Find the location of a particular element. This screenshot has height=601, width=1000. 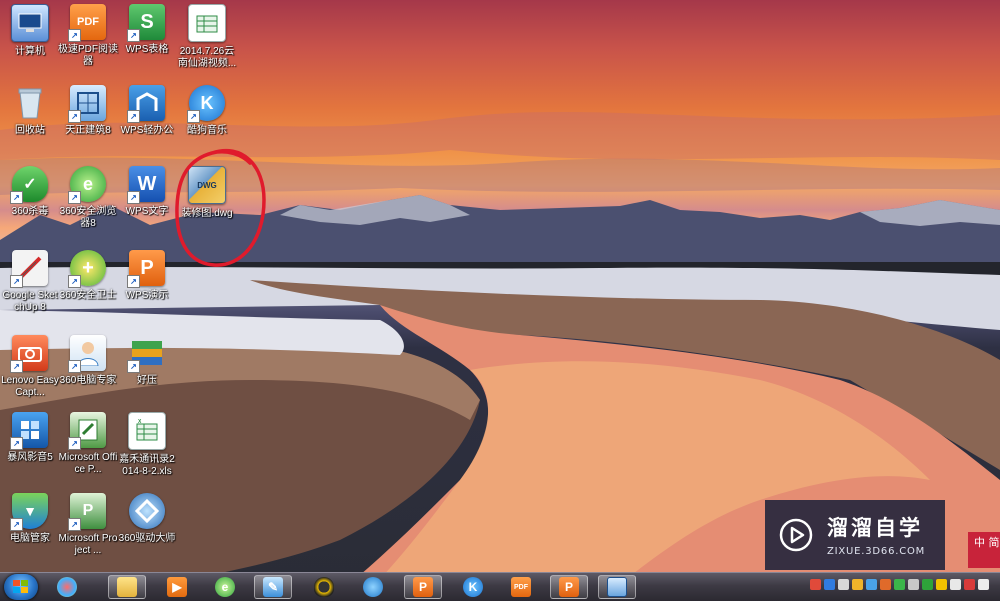

highlight-circle is located at coordinates (220, 207).